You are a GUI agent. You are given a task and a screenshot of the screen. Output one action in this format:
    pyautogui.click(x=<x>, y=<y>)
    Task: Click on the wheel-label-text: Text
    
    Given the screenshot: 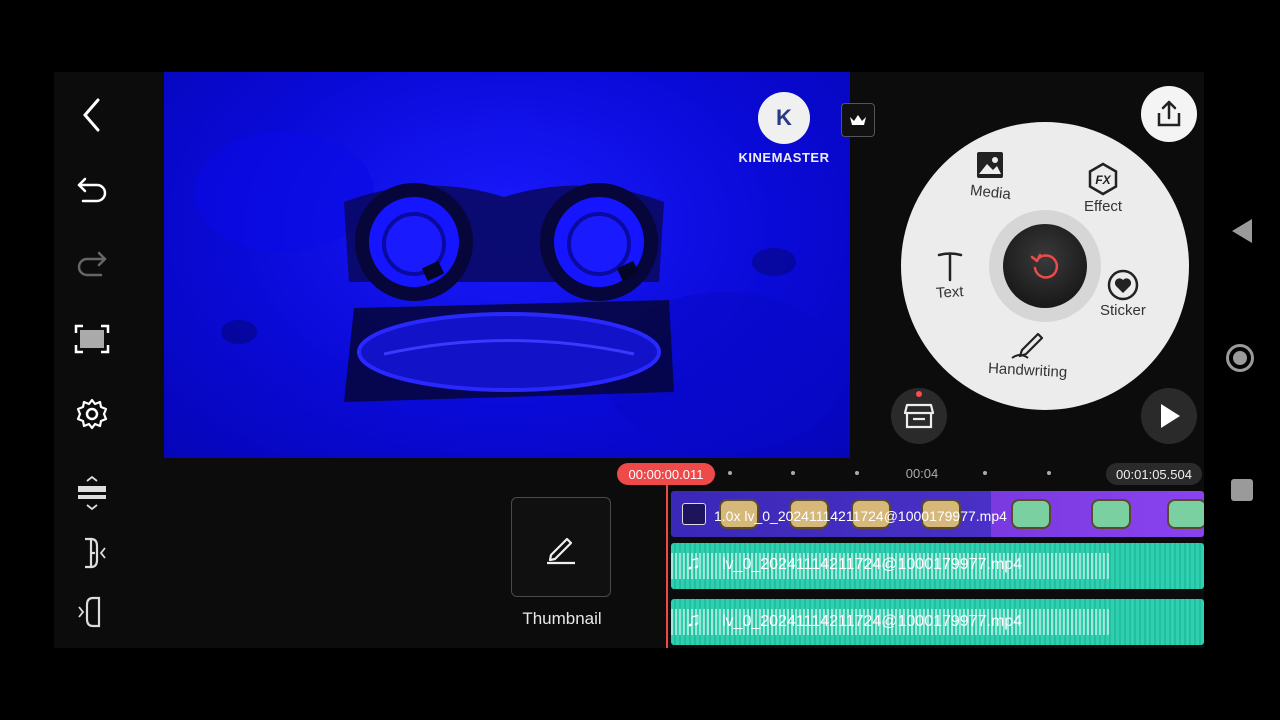 What is the action you would take?
    pyautogui.click(x=950, y=292)
    